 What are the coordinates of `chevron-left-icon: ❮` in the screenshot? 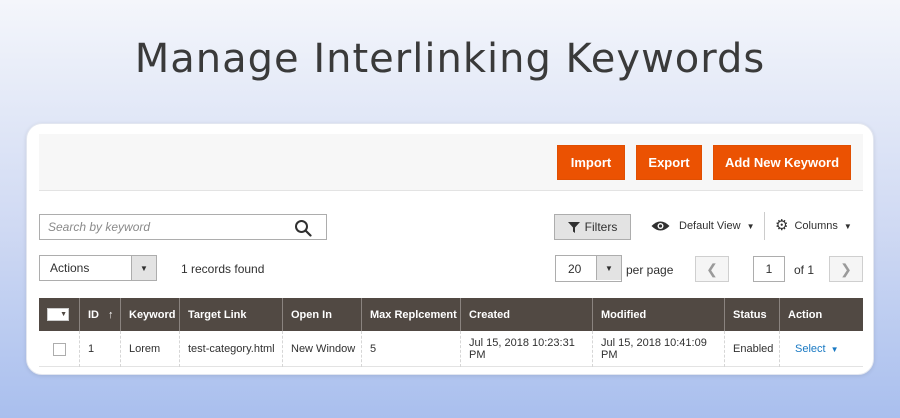 It's located at (712, 268).